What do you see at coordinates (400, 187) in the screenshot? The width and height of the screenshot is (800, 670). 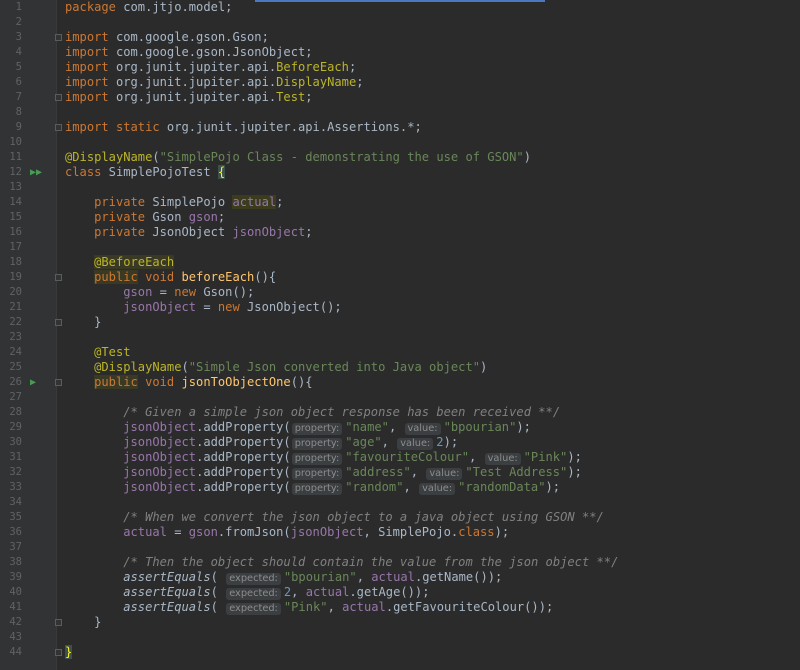 I see `code-line-13: 13` at bounding box center [400, 187].